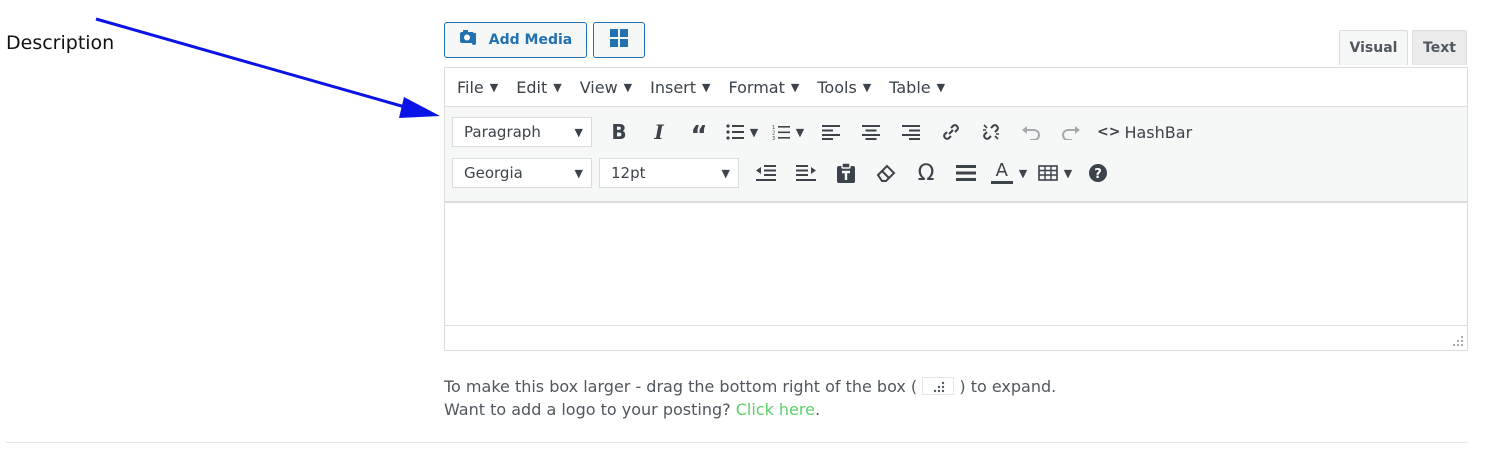 Image resolution: width=1502 pixels, height=464 pixels. What do you see at coordinates (1458, 341) in the screenshot?
I see `resize-handle-icon` at bounding box center [1458, 341].